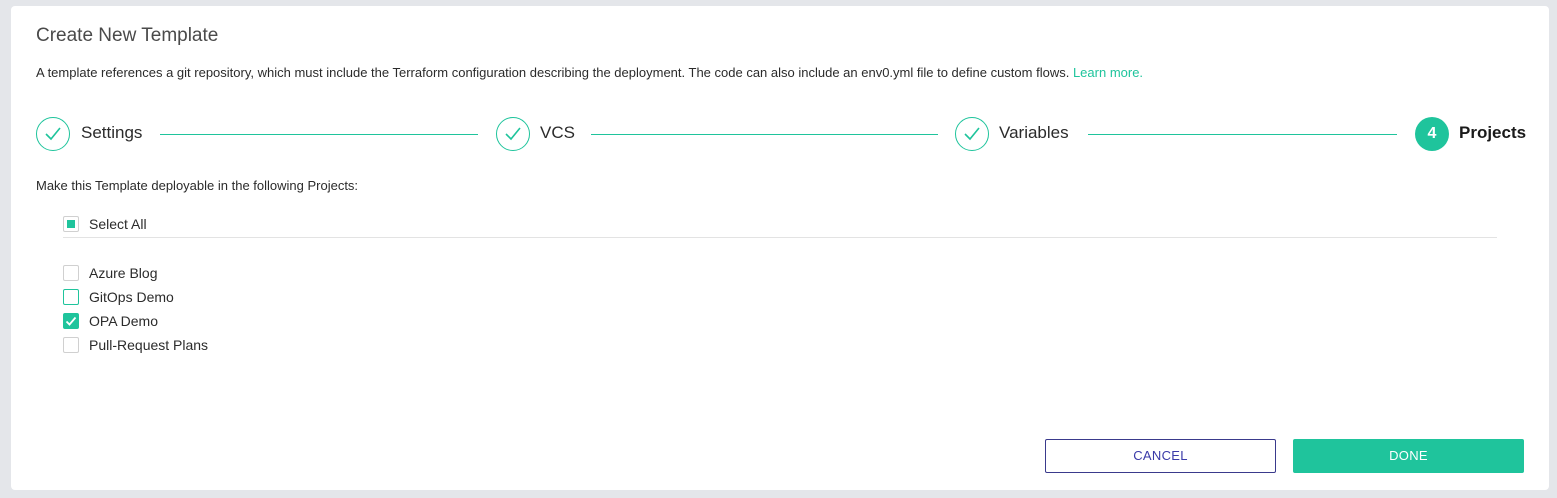 The image size is (1557, 498). Describe the element at coordinates (1034, 133) in the screenshot. I see `step-variables-label: Variables` at that location.